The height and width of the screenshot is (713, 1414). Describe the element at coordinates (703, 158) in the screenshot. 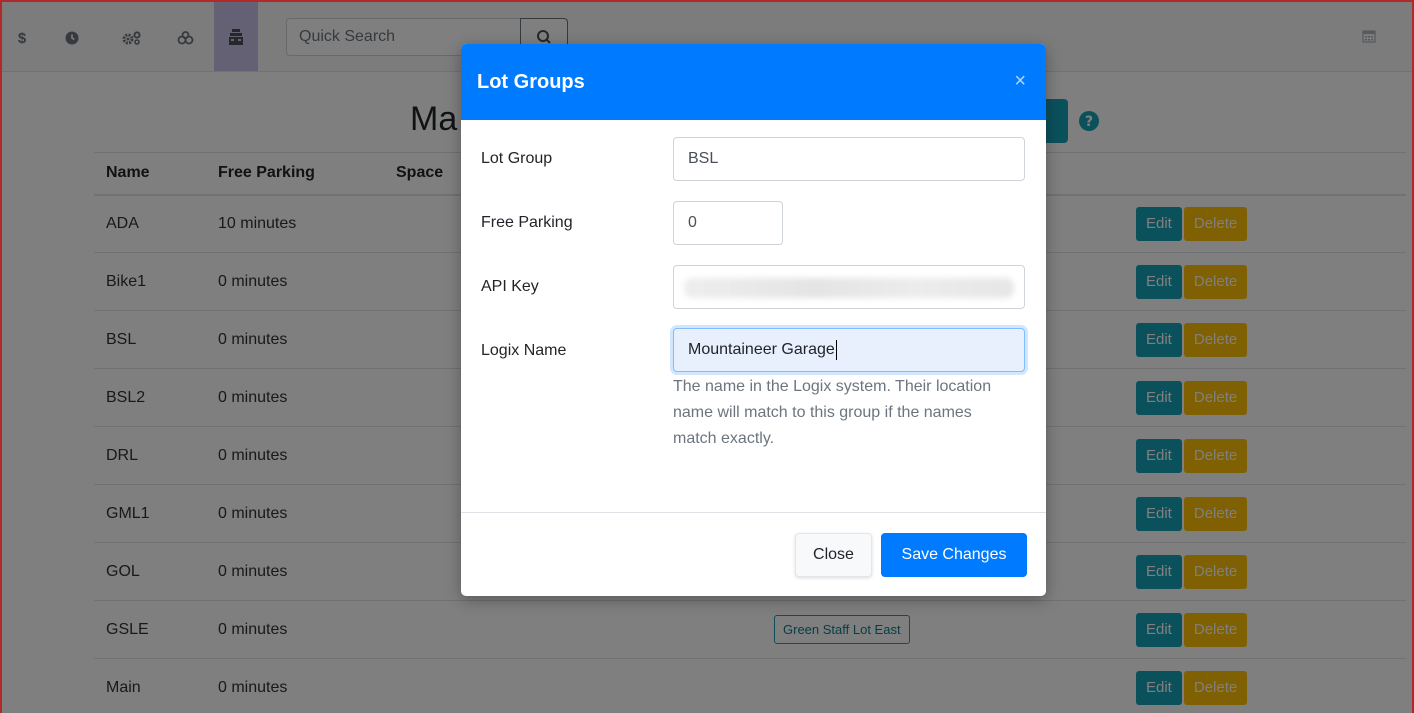

I see `lot-group-value: BSL` at that location.